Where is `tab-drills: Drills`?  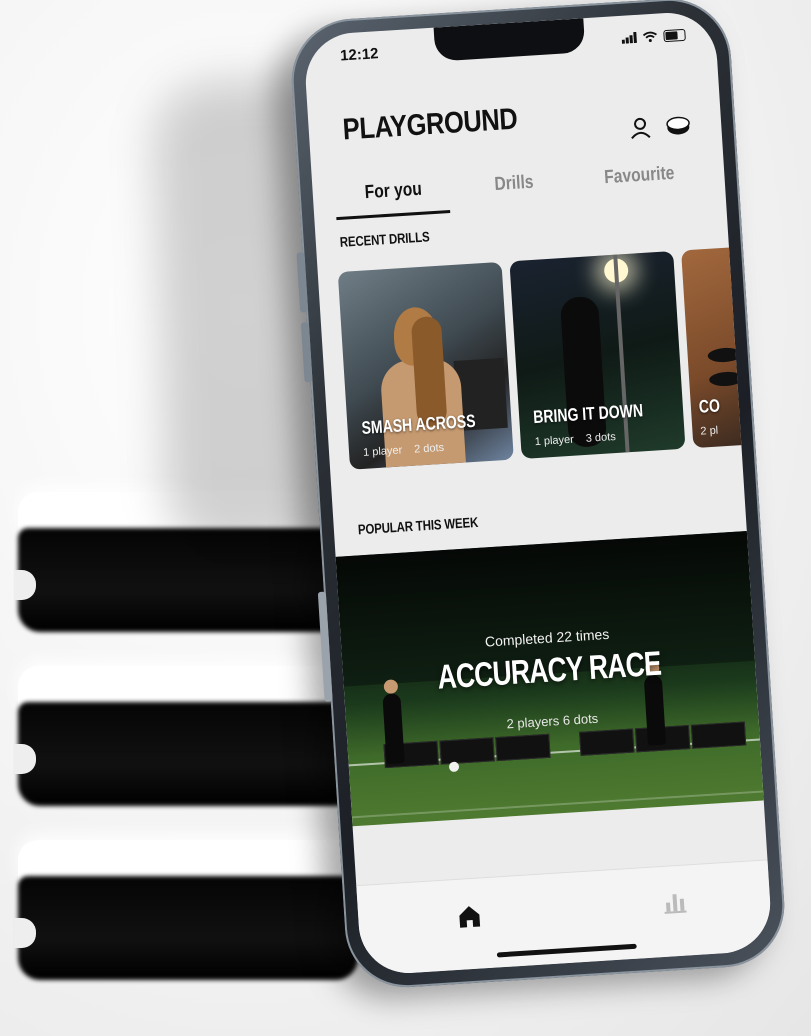
tab-drills: Drills is located at coordinates (514, 184).